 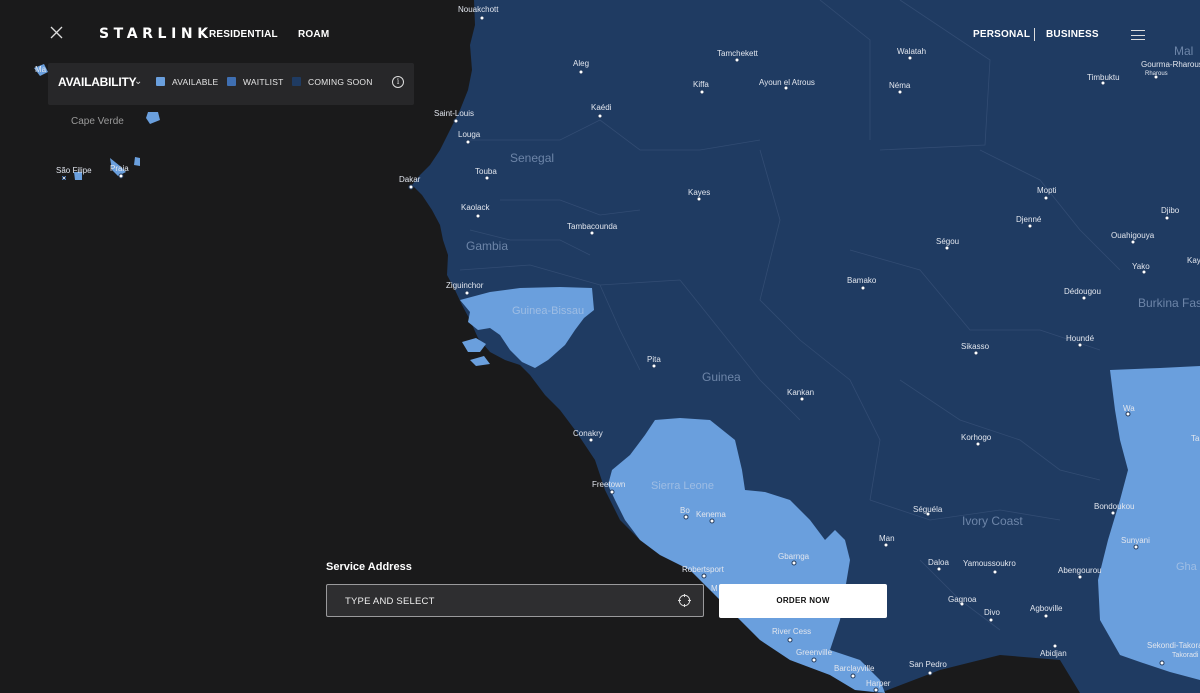 What do you see at coordinates (475, 207) in the screenshot?
I see `city-label: Kaolack` at bounding box center [475, 207].